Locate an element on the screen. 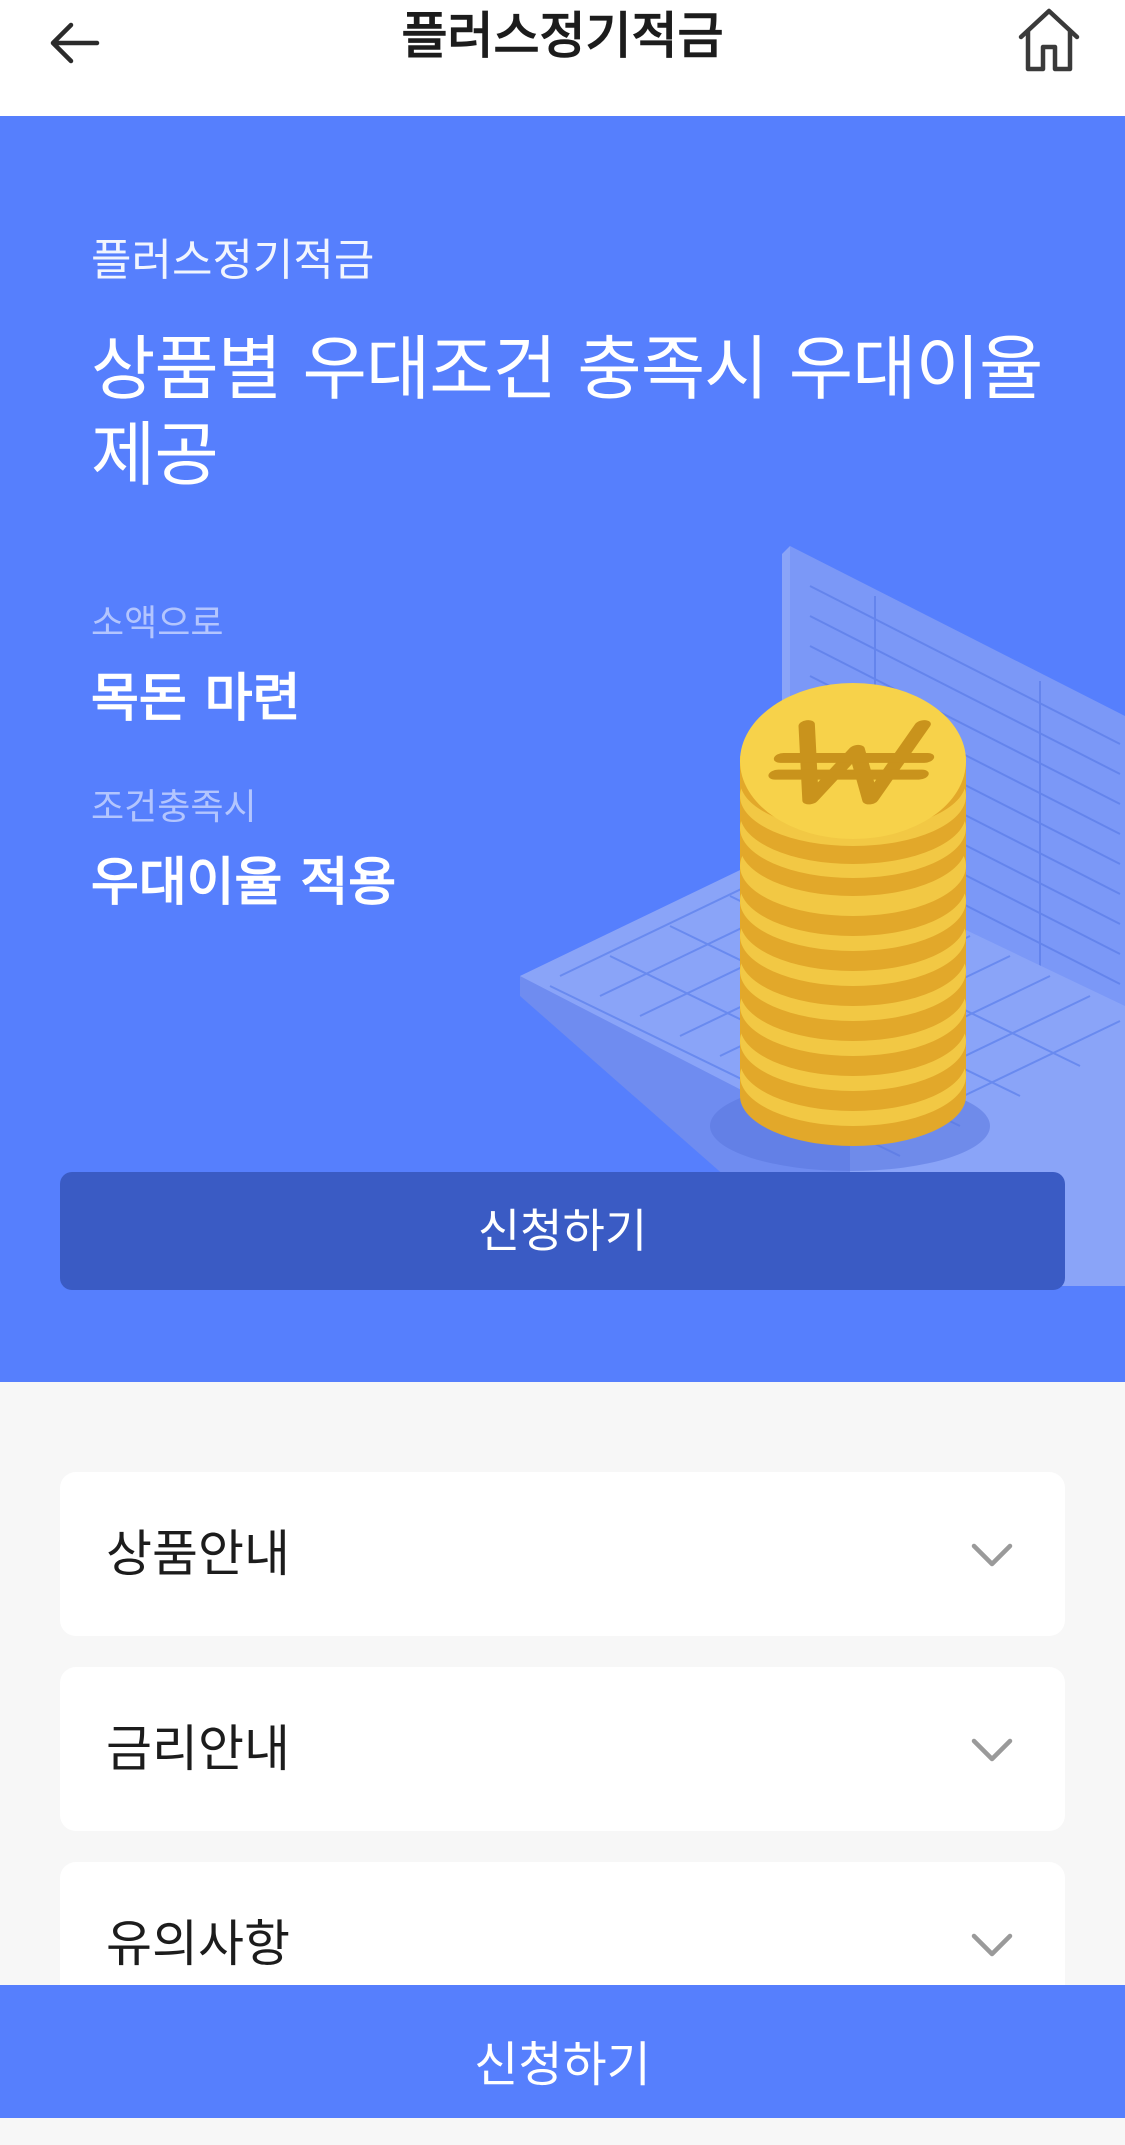 This screenshot has height=2145, width=1125. home-button is located at coordinates (1049, 39).